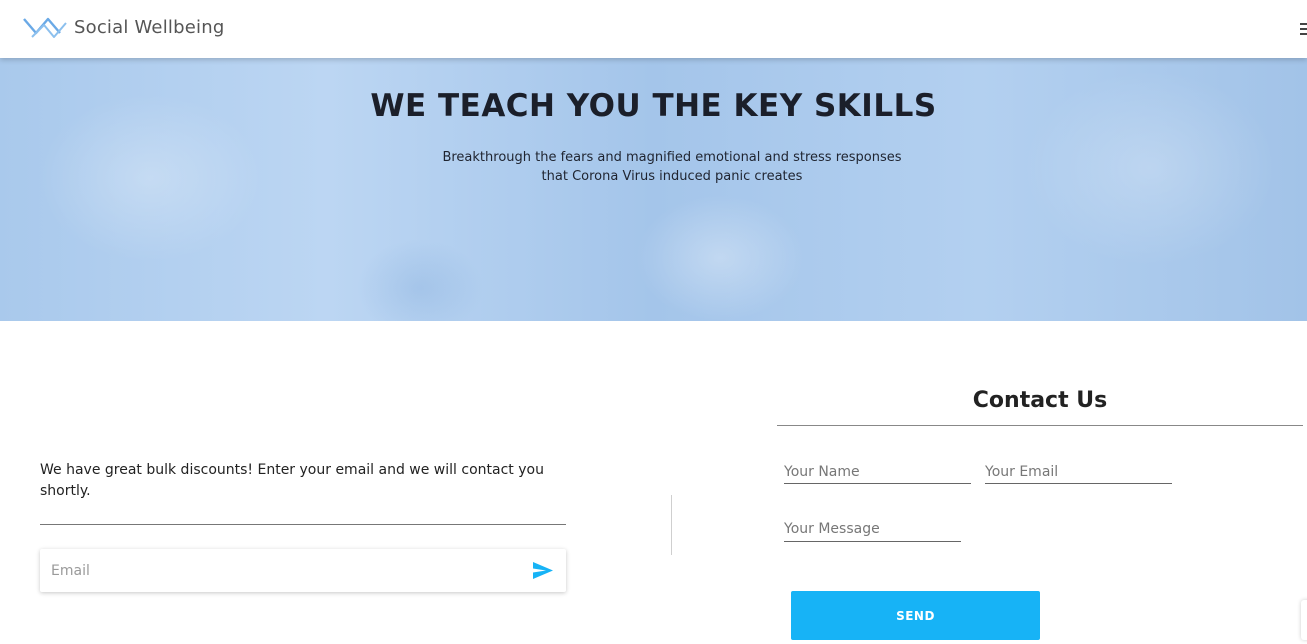 The image size is (1307, 644). What do you see at coordinates (1303, 29) in the screenshot?
I see `hamburger-menu-icon` at bounding box center [1303, 29].